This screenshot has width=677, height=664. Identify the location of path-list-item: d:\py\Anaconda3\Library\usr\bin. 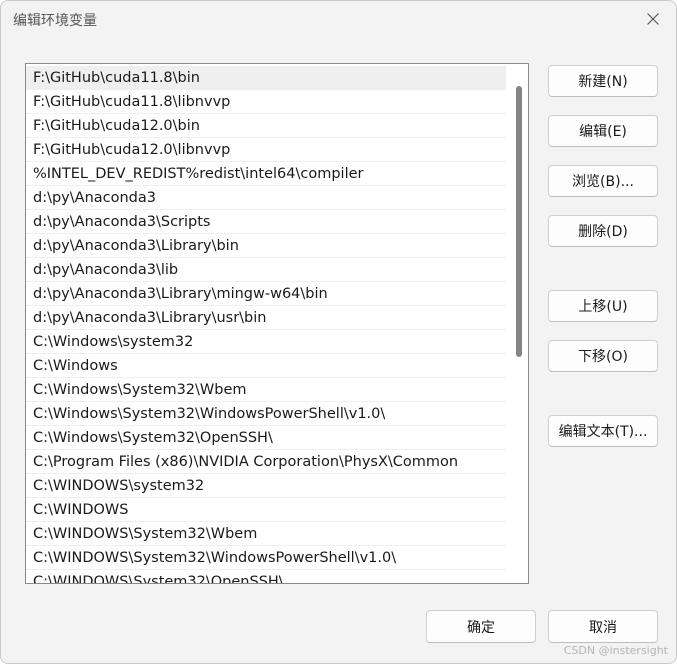
(266, 318).